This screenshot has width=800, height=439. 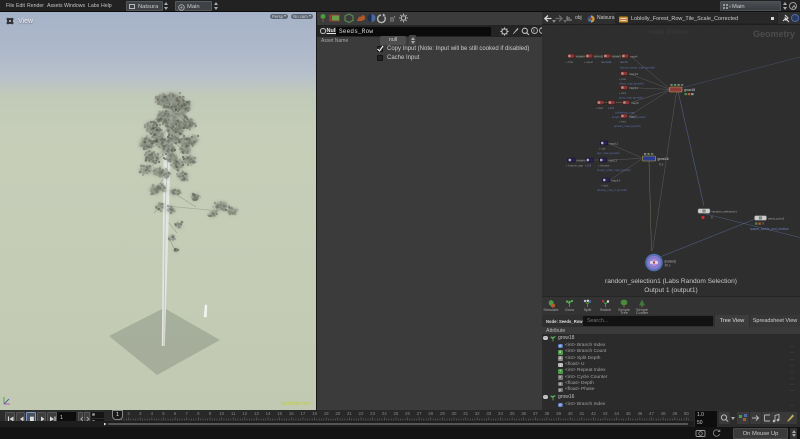 I want to click on svg-text: + seed, so click(x=588, y=62).